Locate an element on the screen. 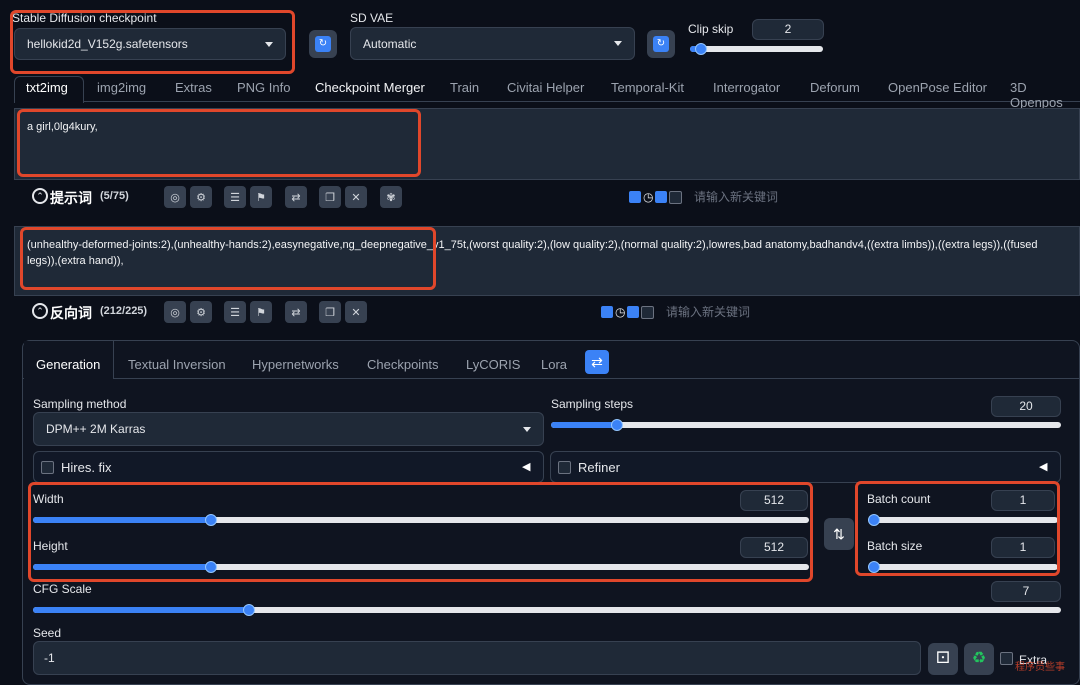  highlight-box-positive-prompt is located at coordinates (219, 143).